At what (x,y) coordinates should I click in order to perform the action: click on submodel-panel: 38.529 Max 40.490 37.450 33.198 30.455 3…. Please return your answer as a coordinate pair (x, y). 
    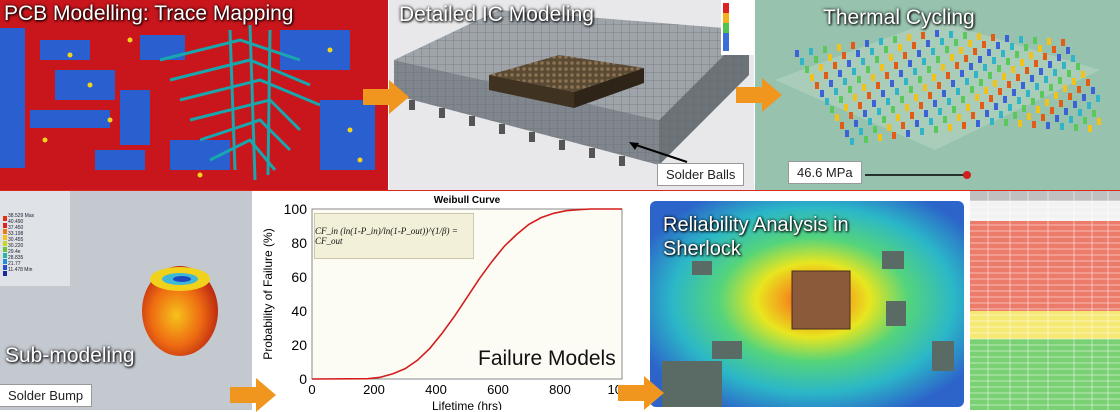
    Looking at the image, I should click on (126, 300).